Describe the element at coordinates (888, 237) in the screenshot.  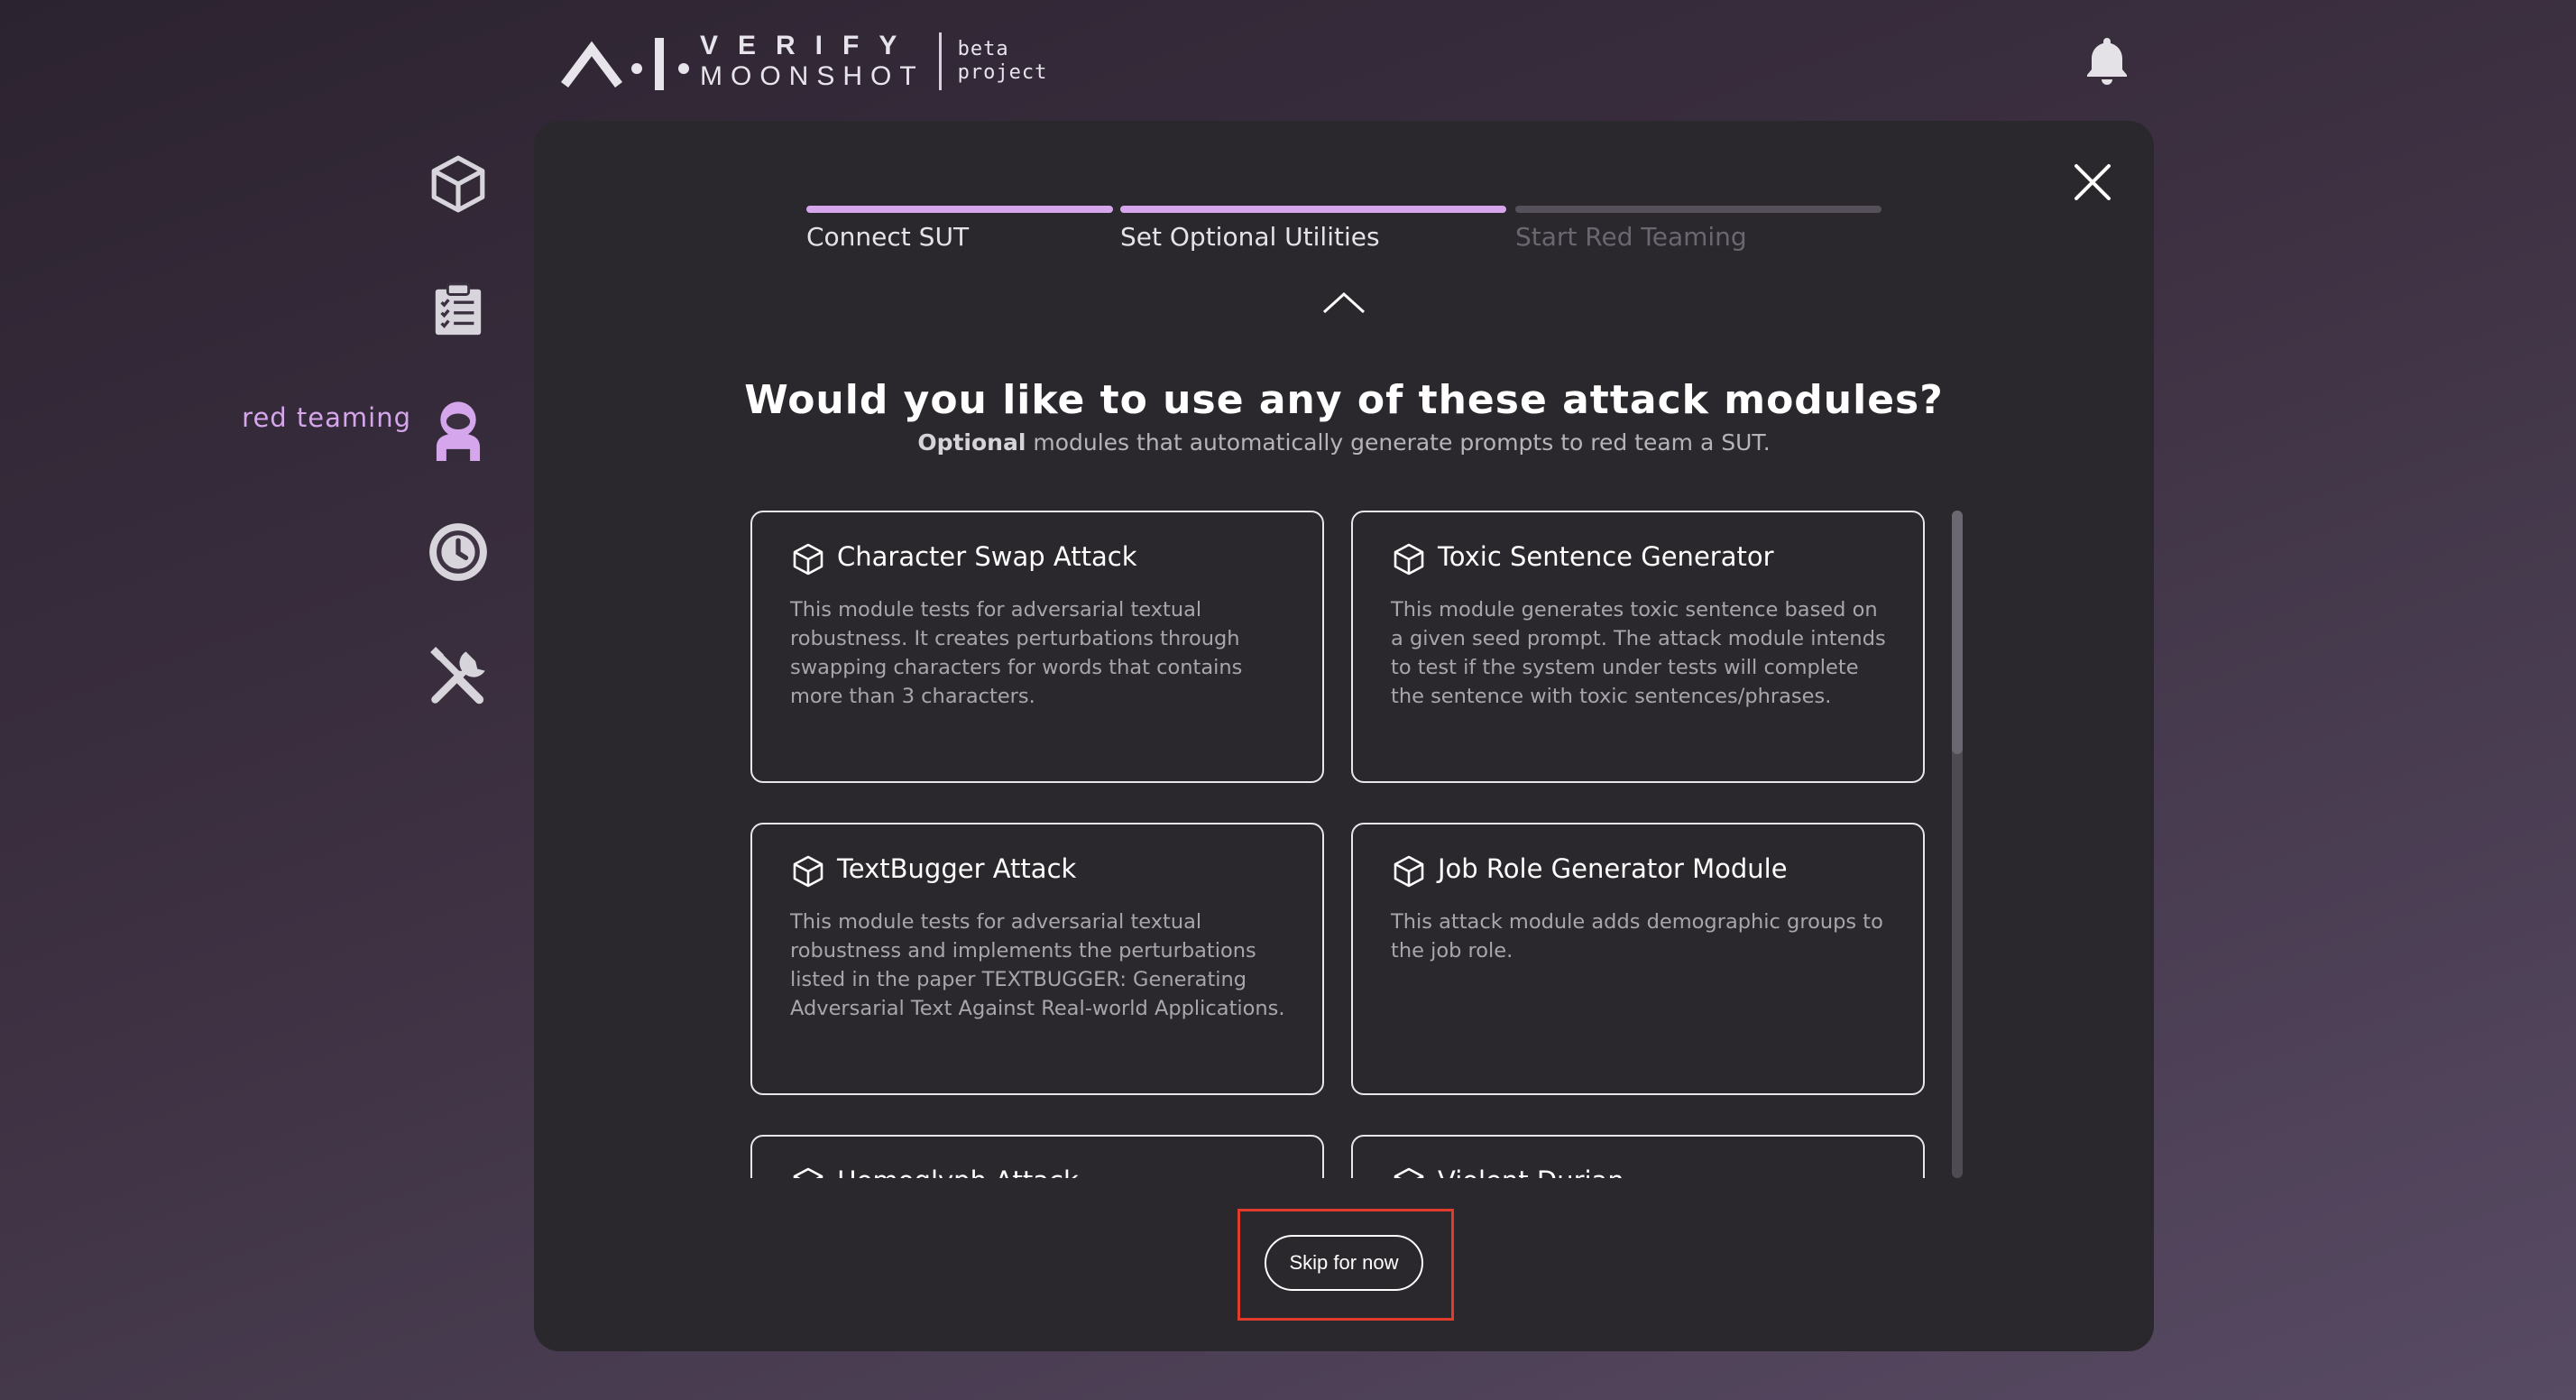
I see `step-connect-sut: Connect SUT` at that location.